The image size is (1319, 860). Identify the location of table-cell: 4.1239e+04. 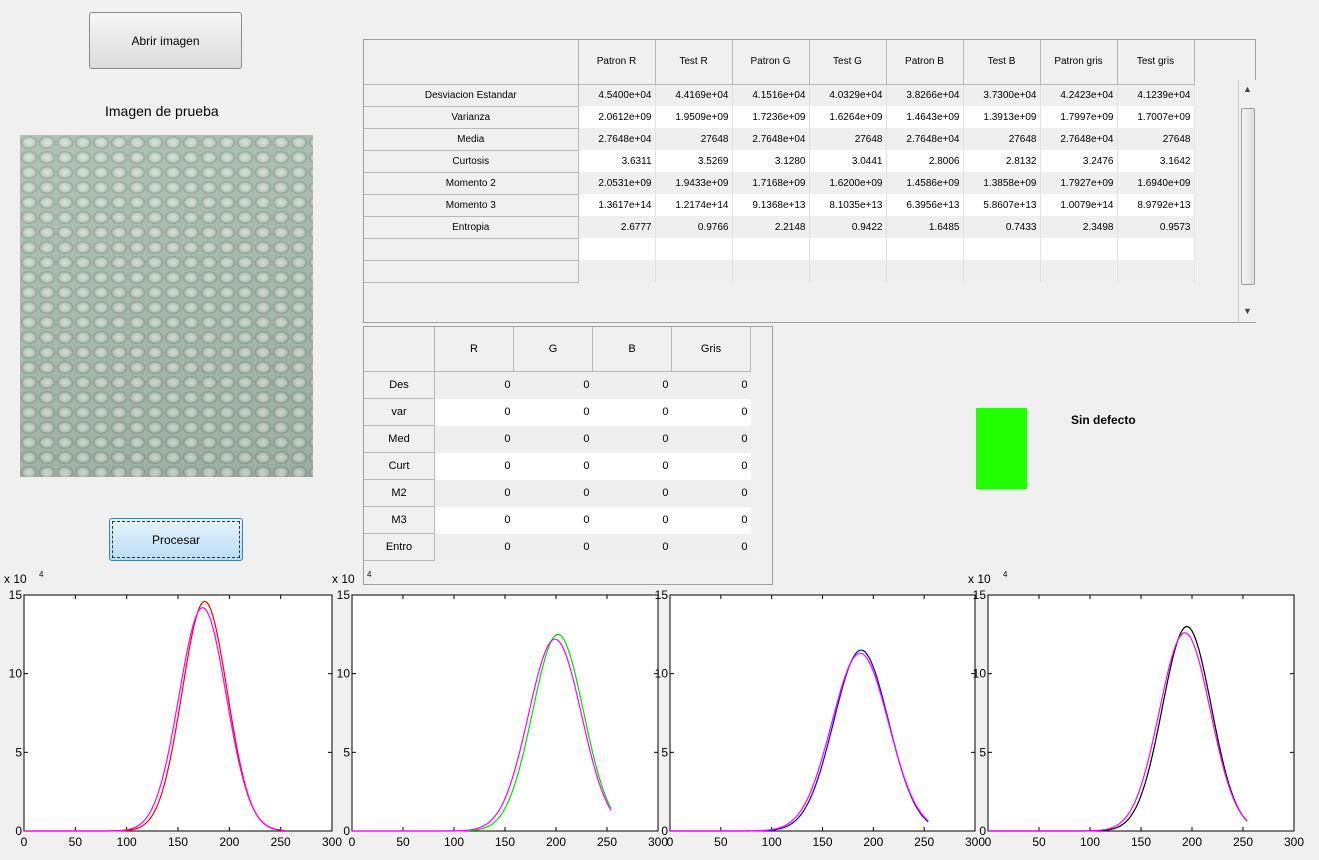
(1156, 95).